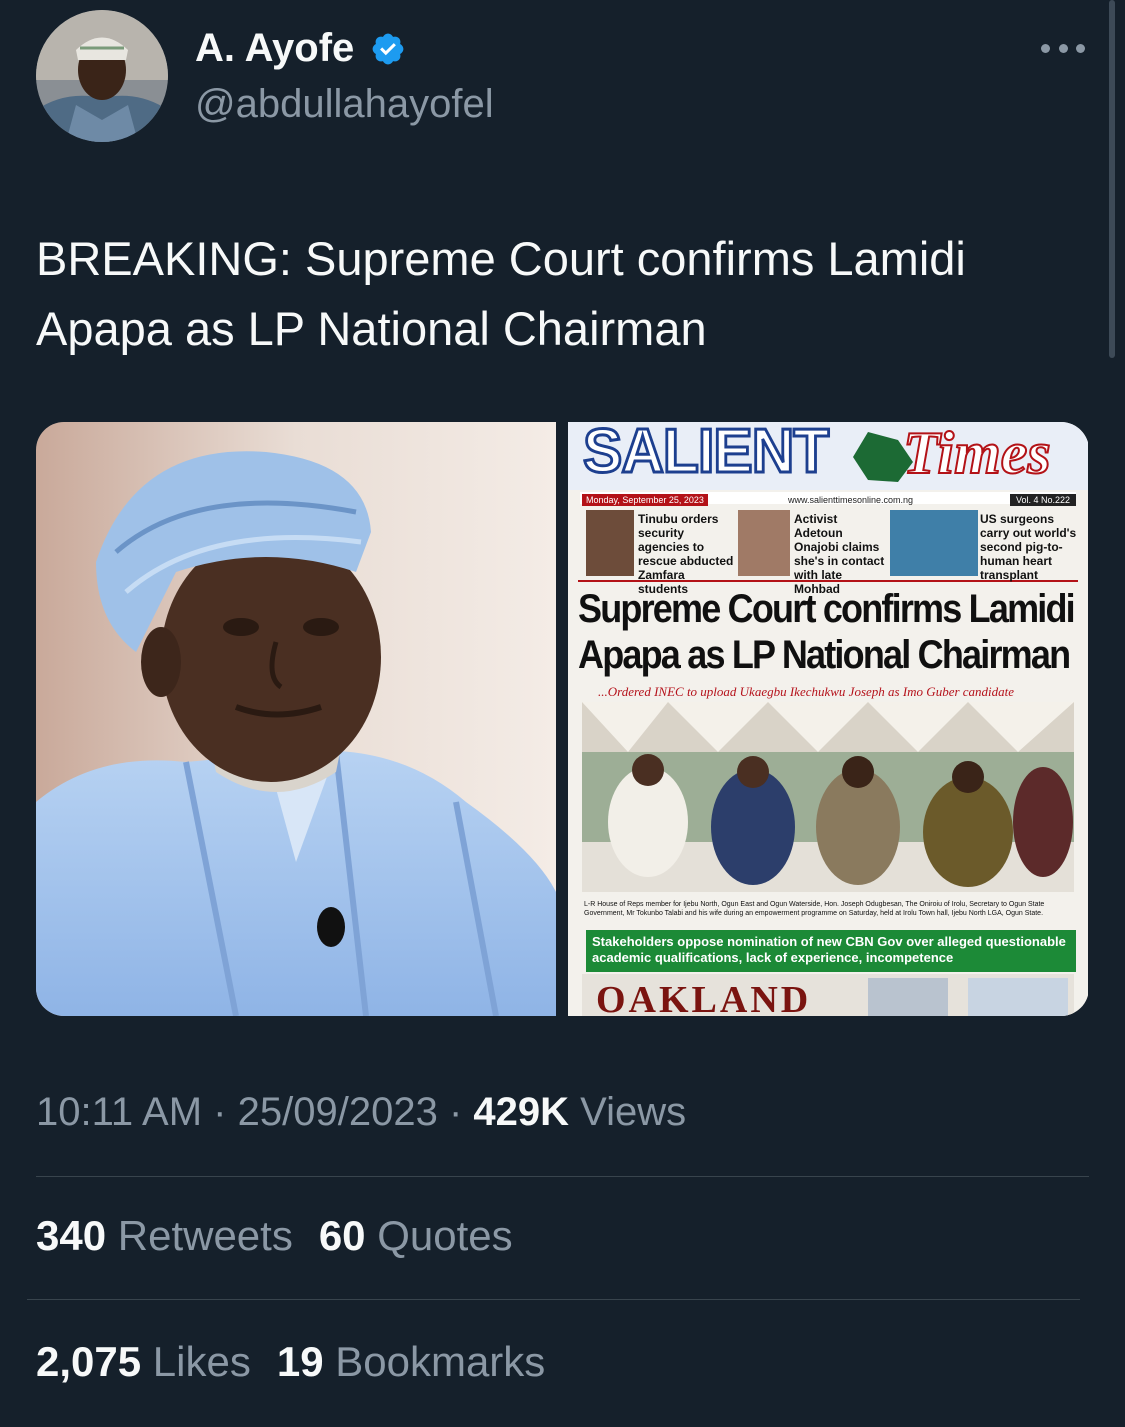  I want to click on likes-count: 2,075, so click(89, 1361).